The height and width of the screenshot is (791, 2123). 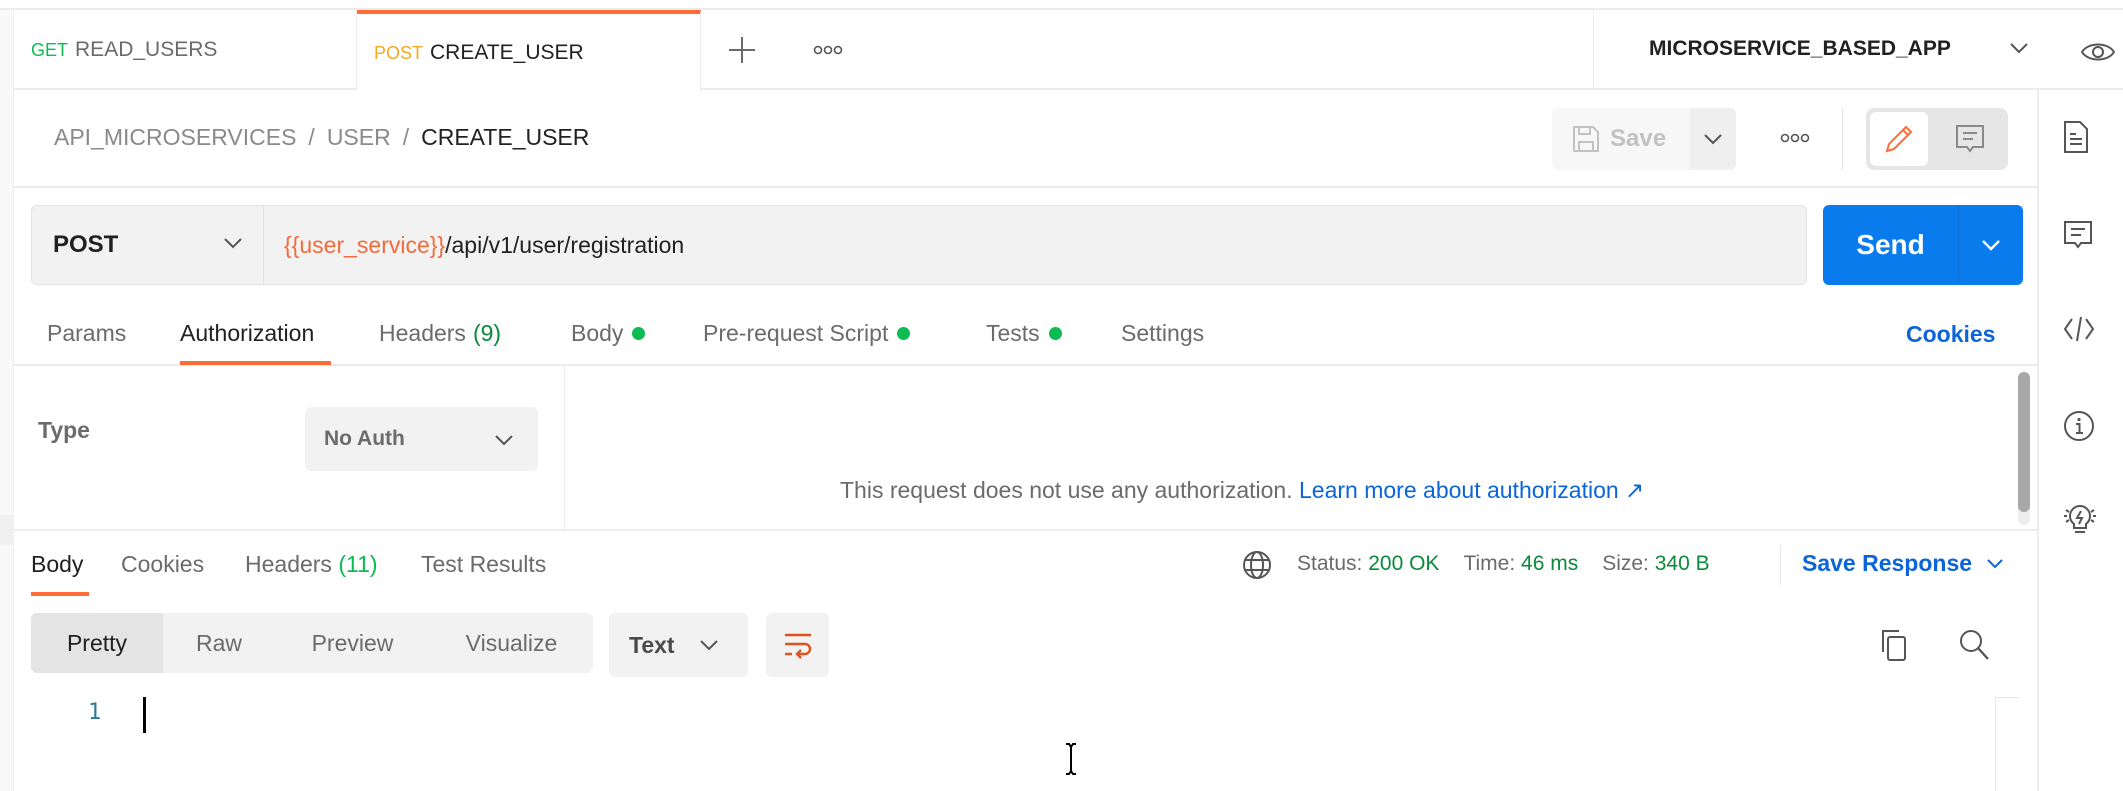 I want to click on save-response-button: Save Response, so click(x=1903, y=563).